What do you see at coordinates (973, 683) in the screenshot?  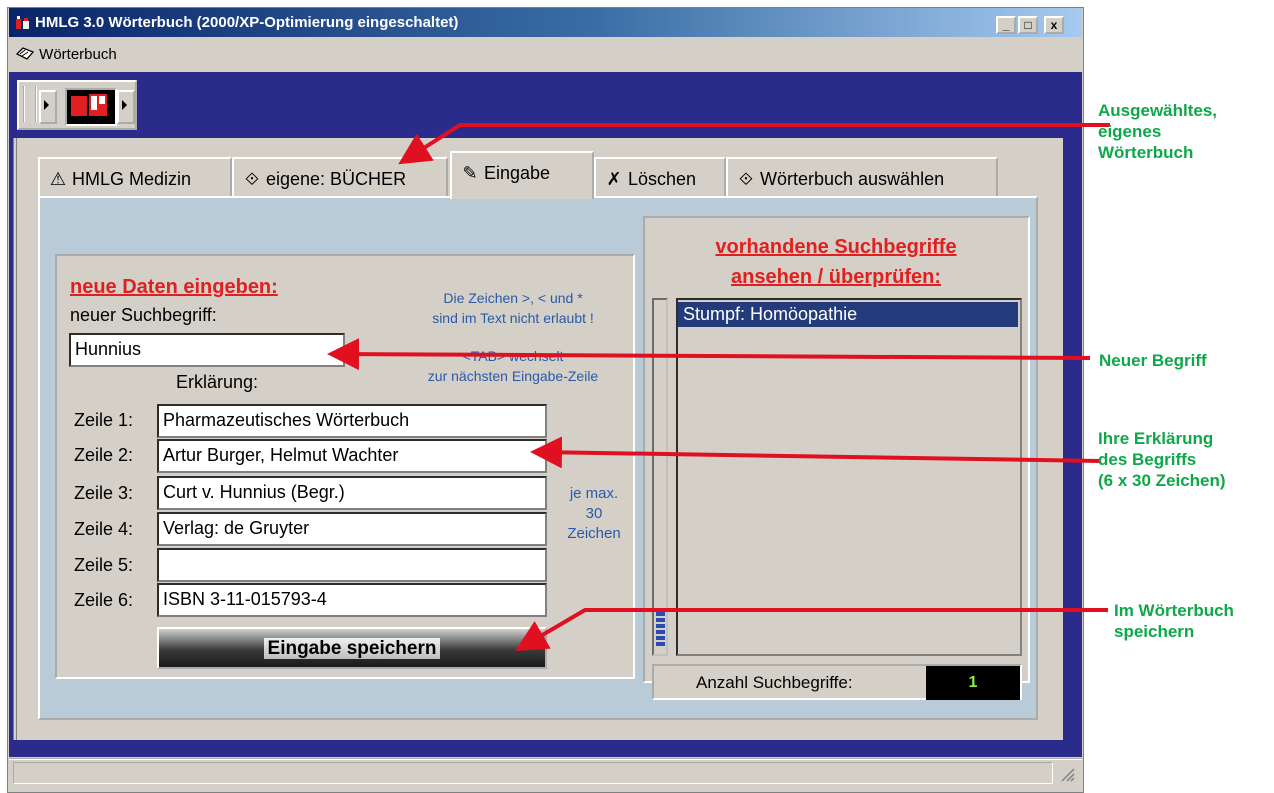 I see `term-count-value: 1` at bounding box center [973, 683].